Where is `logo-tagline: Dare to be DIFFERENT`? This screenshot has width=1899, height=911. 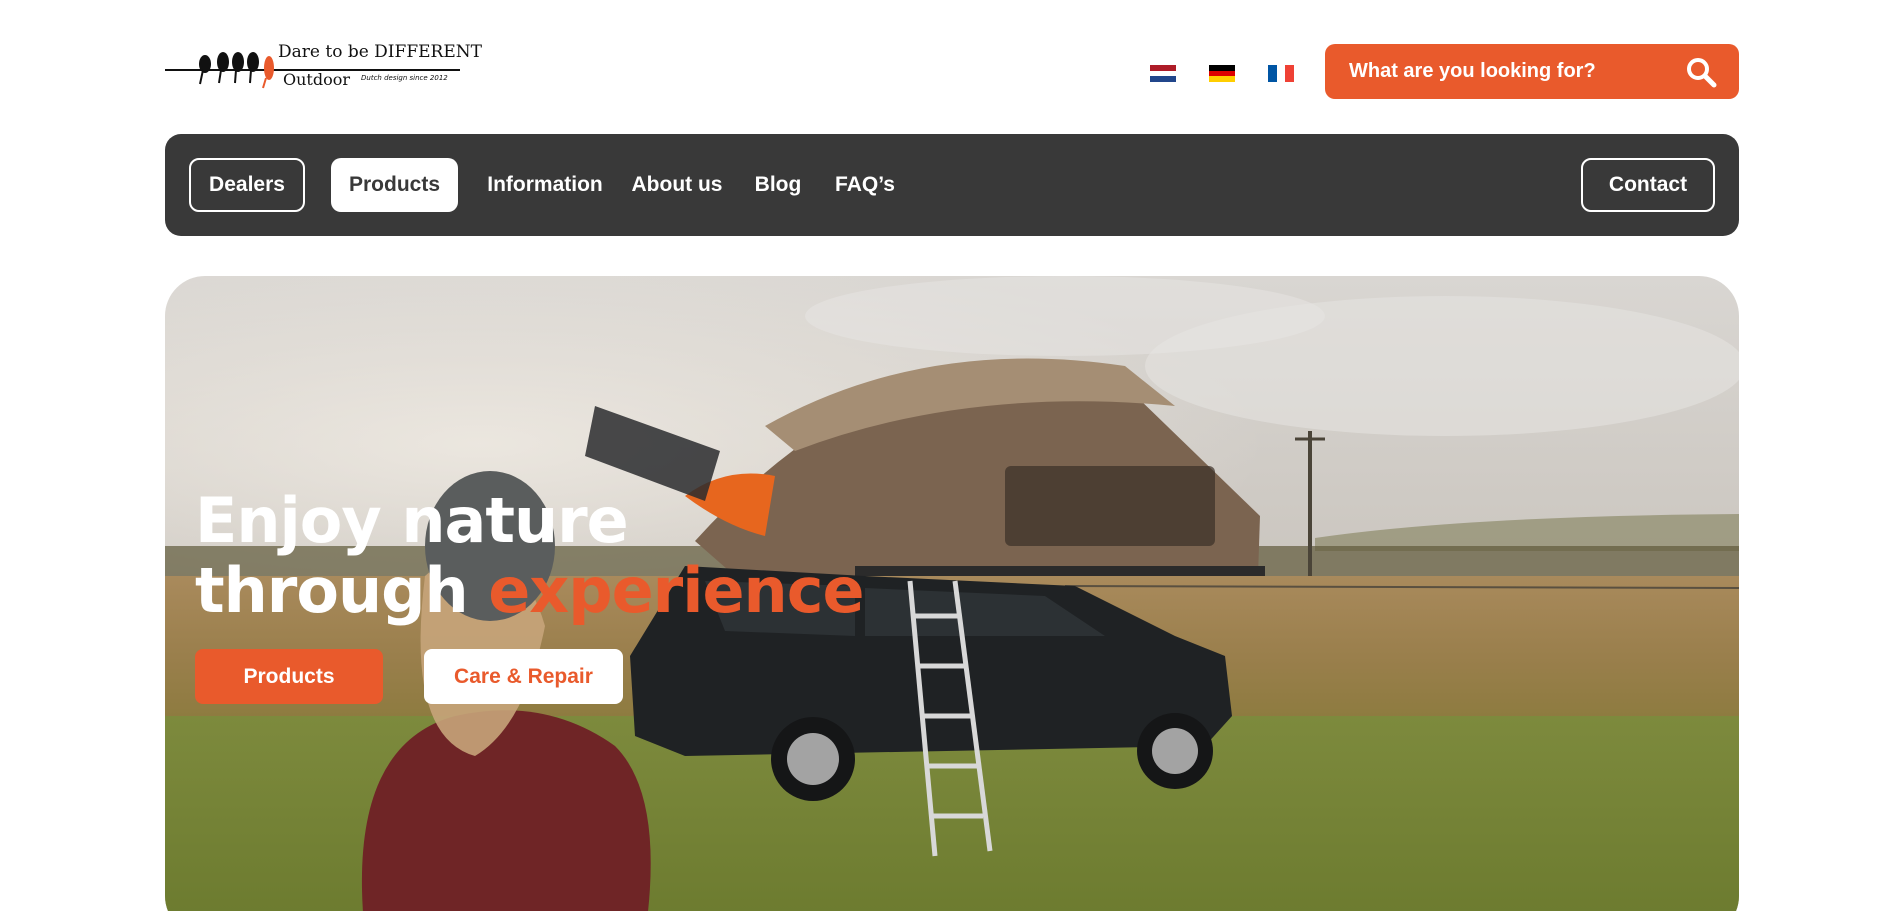 logo-tagline: Dare to be DIFFERENT is located at coordinates (380, 52).